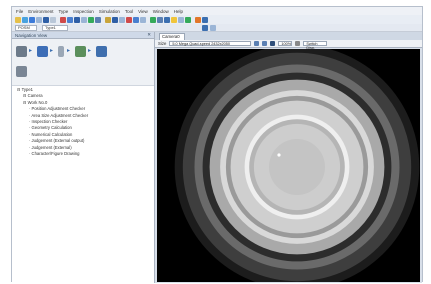 The image size is (431, 284). What do you see at coordinates (51, 154) in the screenshot?
I see `tree-item: · Character/Figure Drawing` at bounding box center [51, 154].